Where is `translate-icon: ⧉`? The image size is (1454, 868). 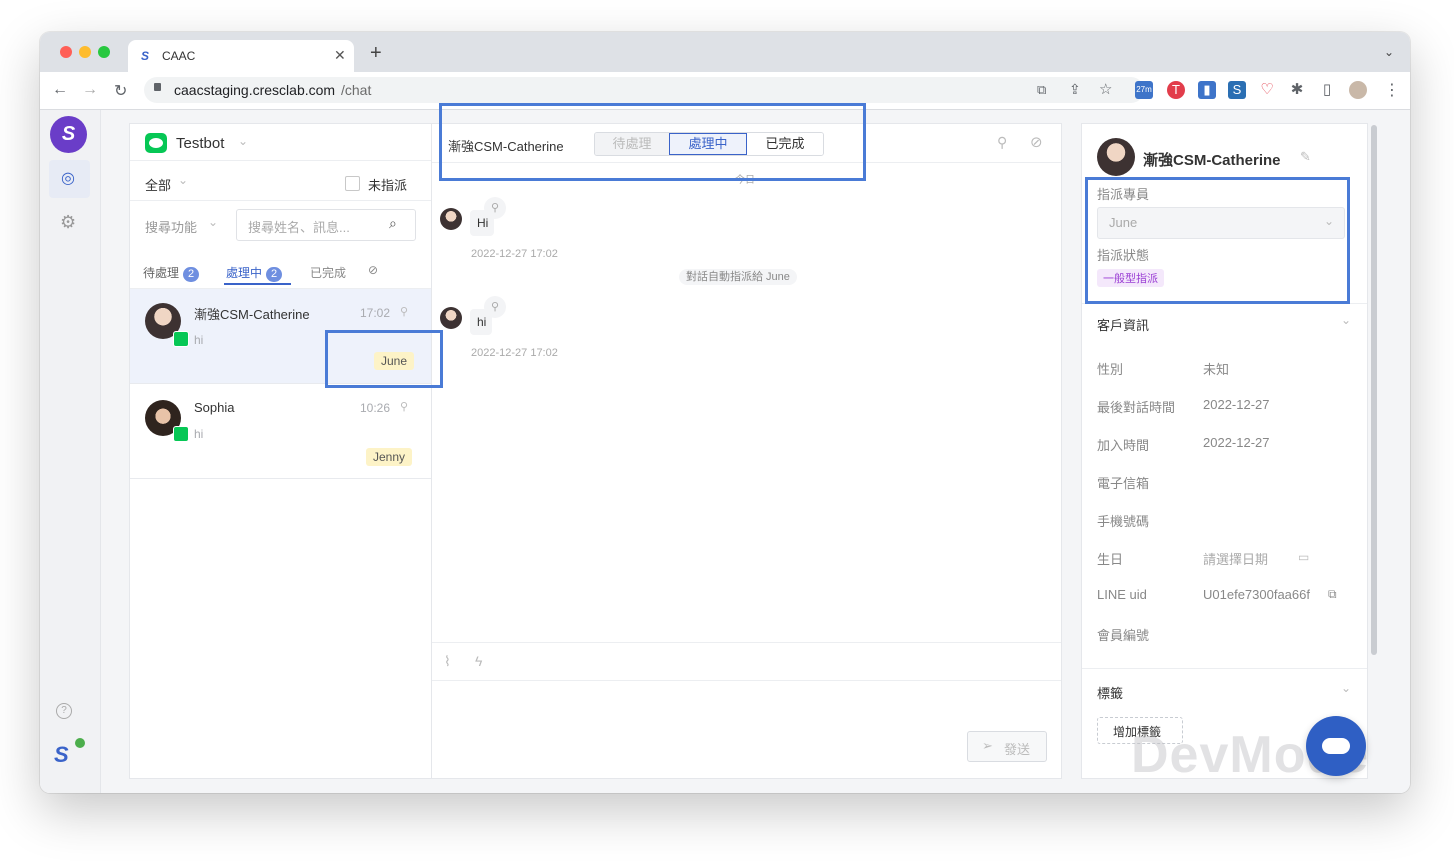
translate-icon: ⧉ is located at coordinates (1041, 90).